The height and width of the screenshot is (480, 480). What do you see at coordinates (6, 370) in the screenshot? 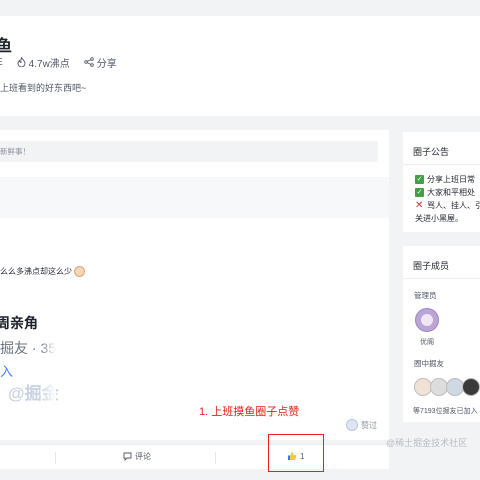
I see `link-preview-enter: 入` at bounding box center [6, 370].